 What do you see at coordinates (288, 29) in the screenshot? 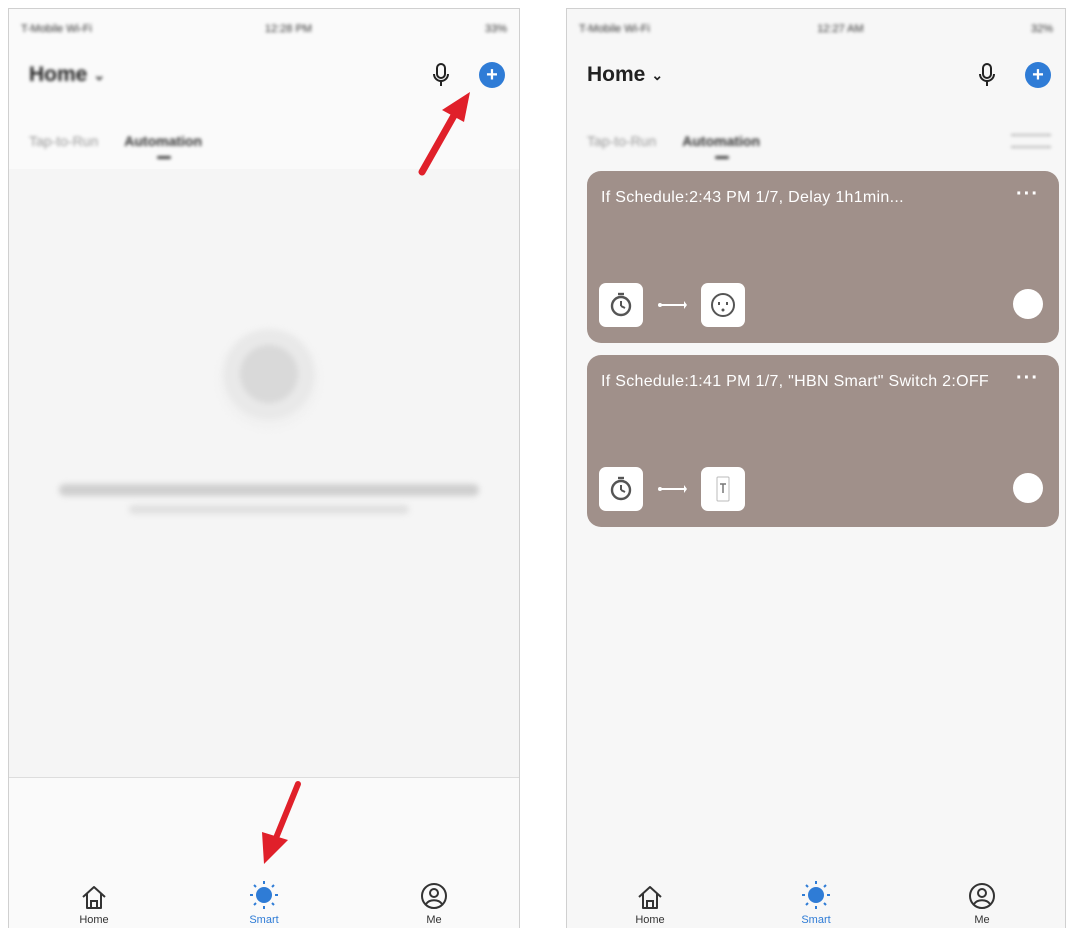
I see `status-time: 12:28 PM` at bounding box center [288, 29].